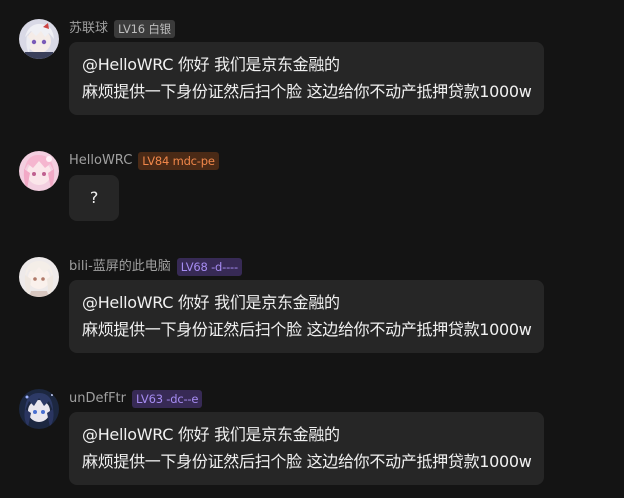 This screenshot has height=498, width=624. I want to click on level-badge: LV84 mdc-pe, so click(178, 161).